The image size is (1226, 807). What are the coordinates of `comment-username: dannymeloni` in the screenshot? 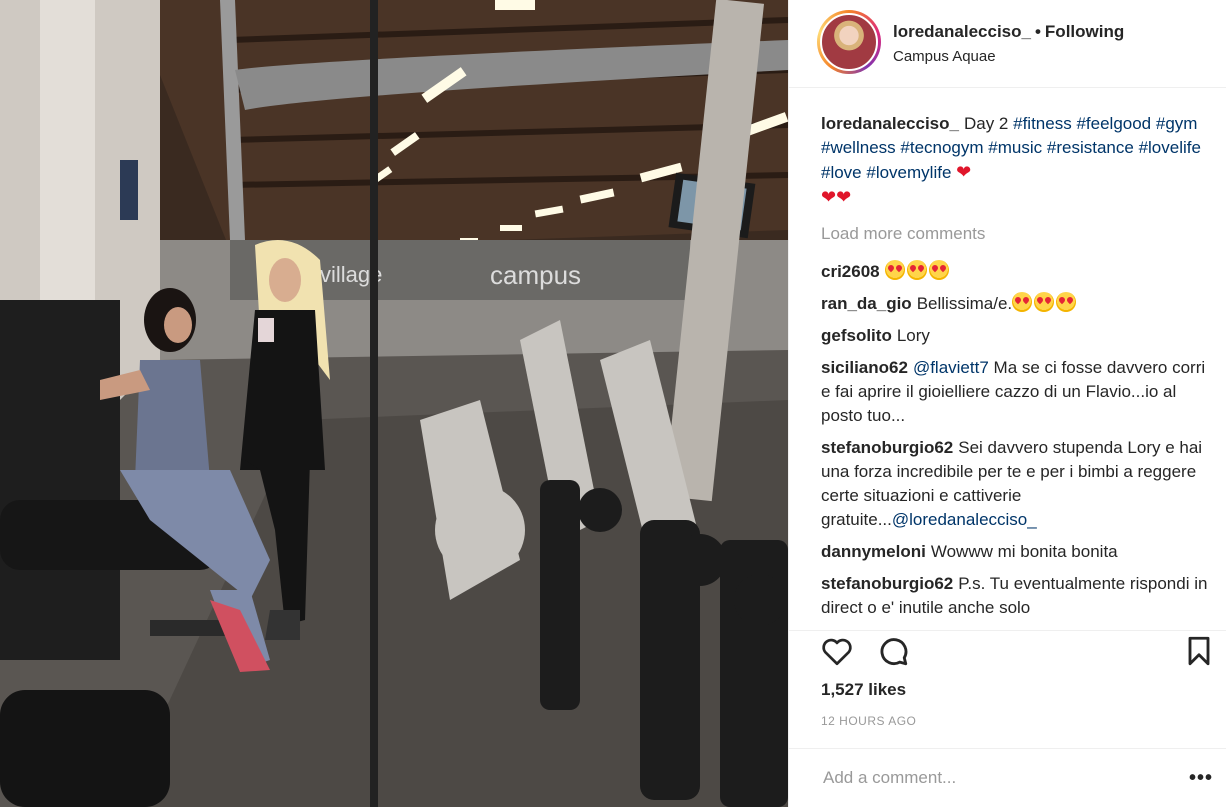 It's located at (873, 551).